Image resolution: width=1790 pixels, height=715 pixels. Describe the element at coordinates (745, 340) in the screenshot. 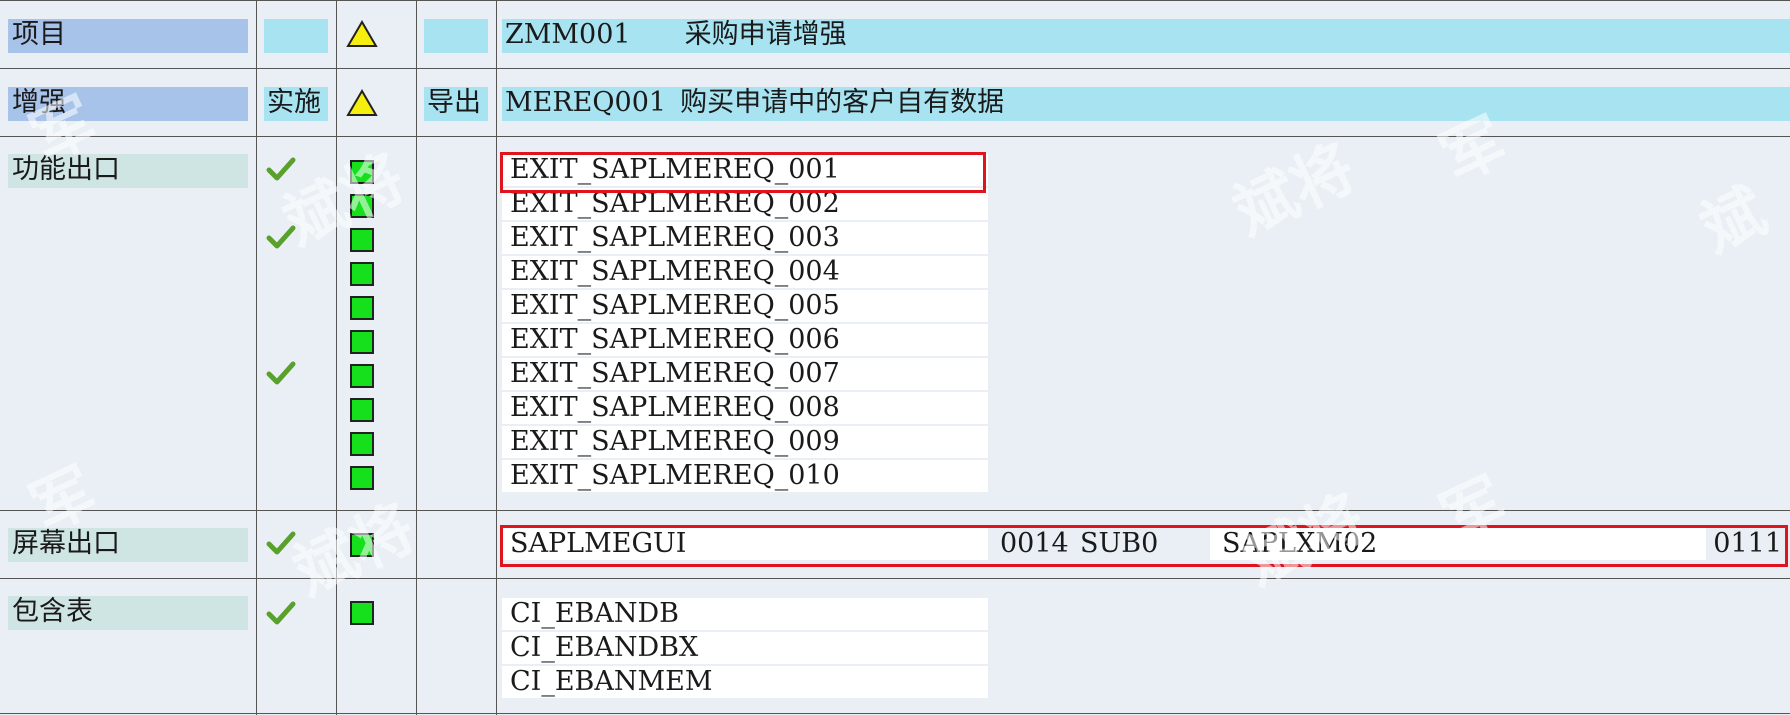

I see `function-exit-item: EXIT_SAPLMEREQ_006` at that location.